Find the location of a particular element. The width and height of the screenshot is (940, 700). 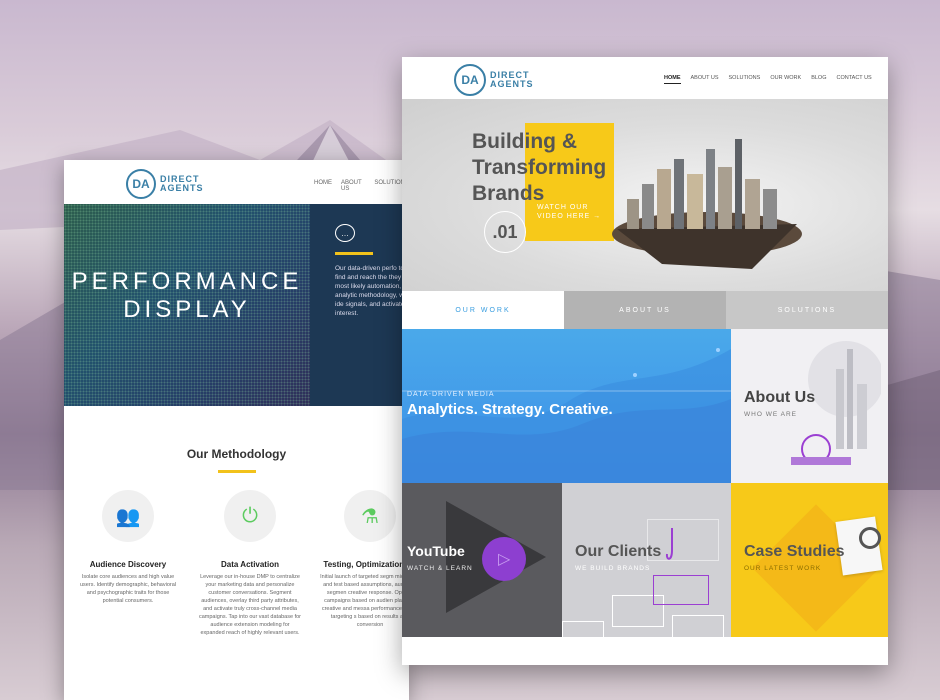

back-menu-about: ABOUT US is located at coordinates (353, 186).